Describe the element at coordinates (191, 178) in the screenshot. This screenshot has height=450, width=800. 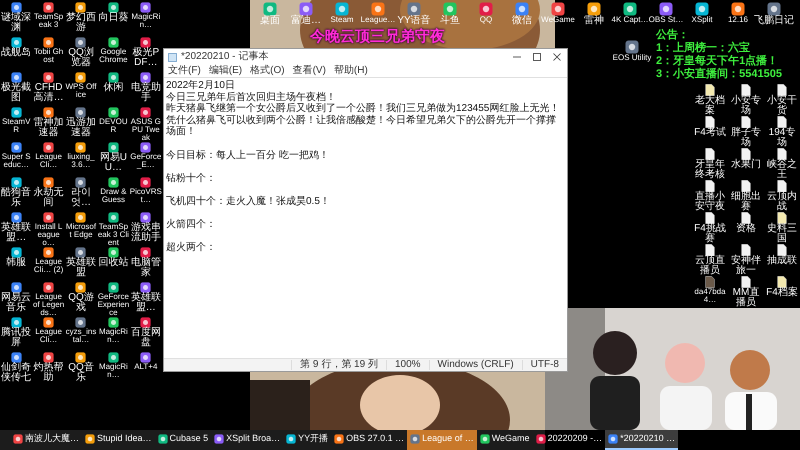
I see `document-line: 钻粉十个：` at that location.